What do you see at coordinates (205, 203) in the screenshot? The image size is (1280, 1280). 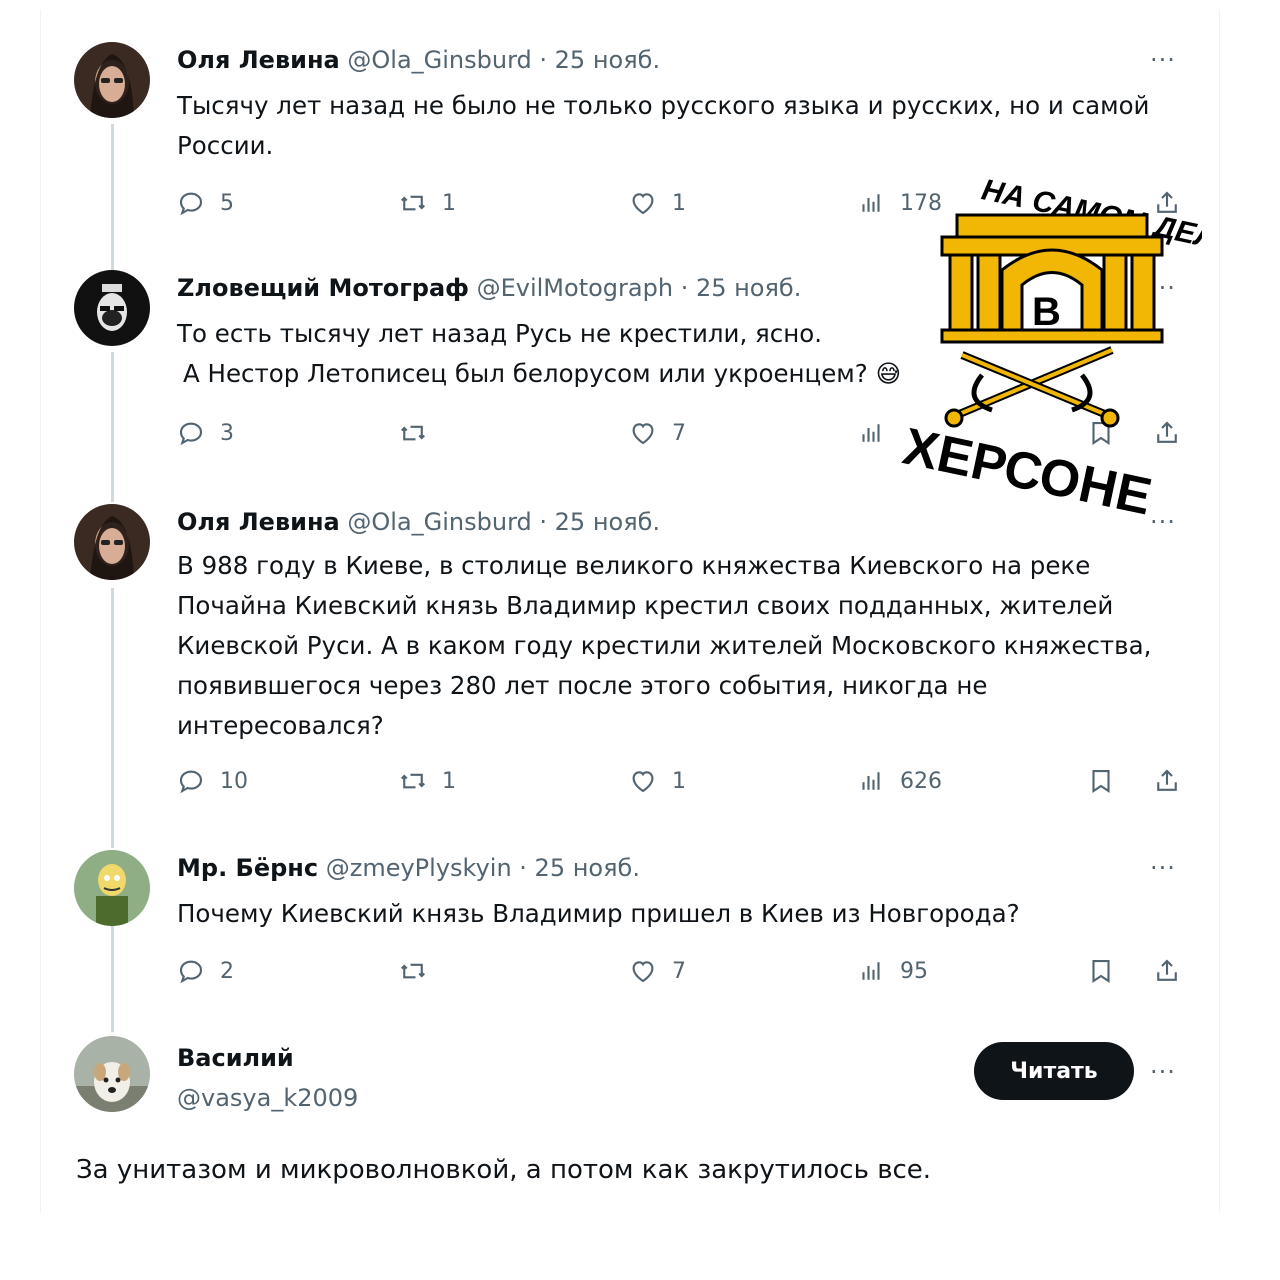 I see `reply-button: 5` at bounding box center [205, 203].